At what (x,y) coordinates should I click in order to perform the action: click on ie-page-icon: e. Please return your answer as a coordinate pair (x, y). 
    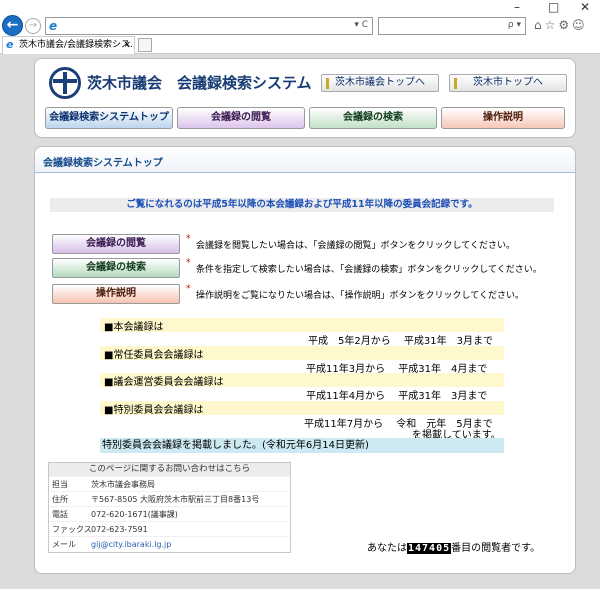
    Looking at the image, I should click on (53, 26).